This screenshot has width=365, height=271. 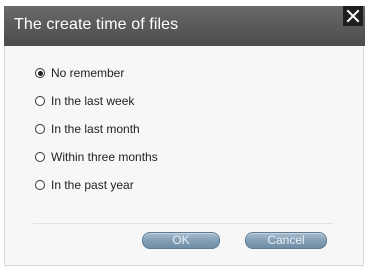 I want to click on option-label: Within three months, so click(x=104, y=157).